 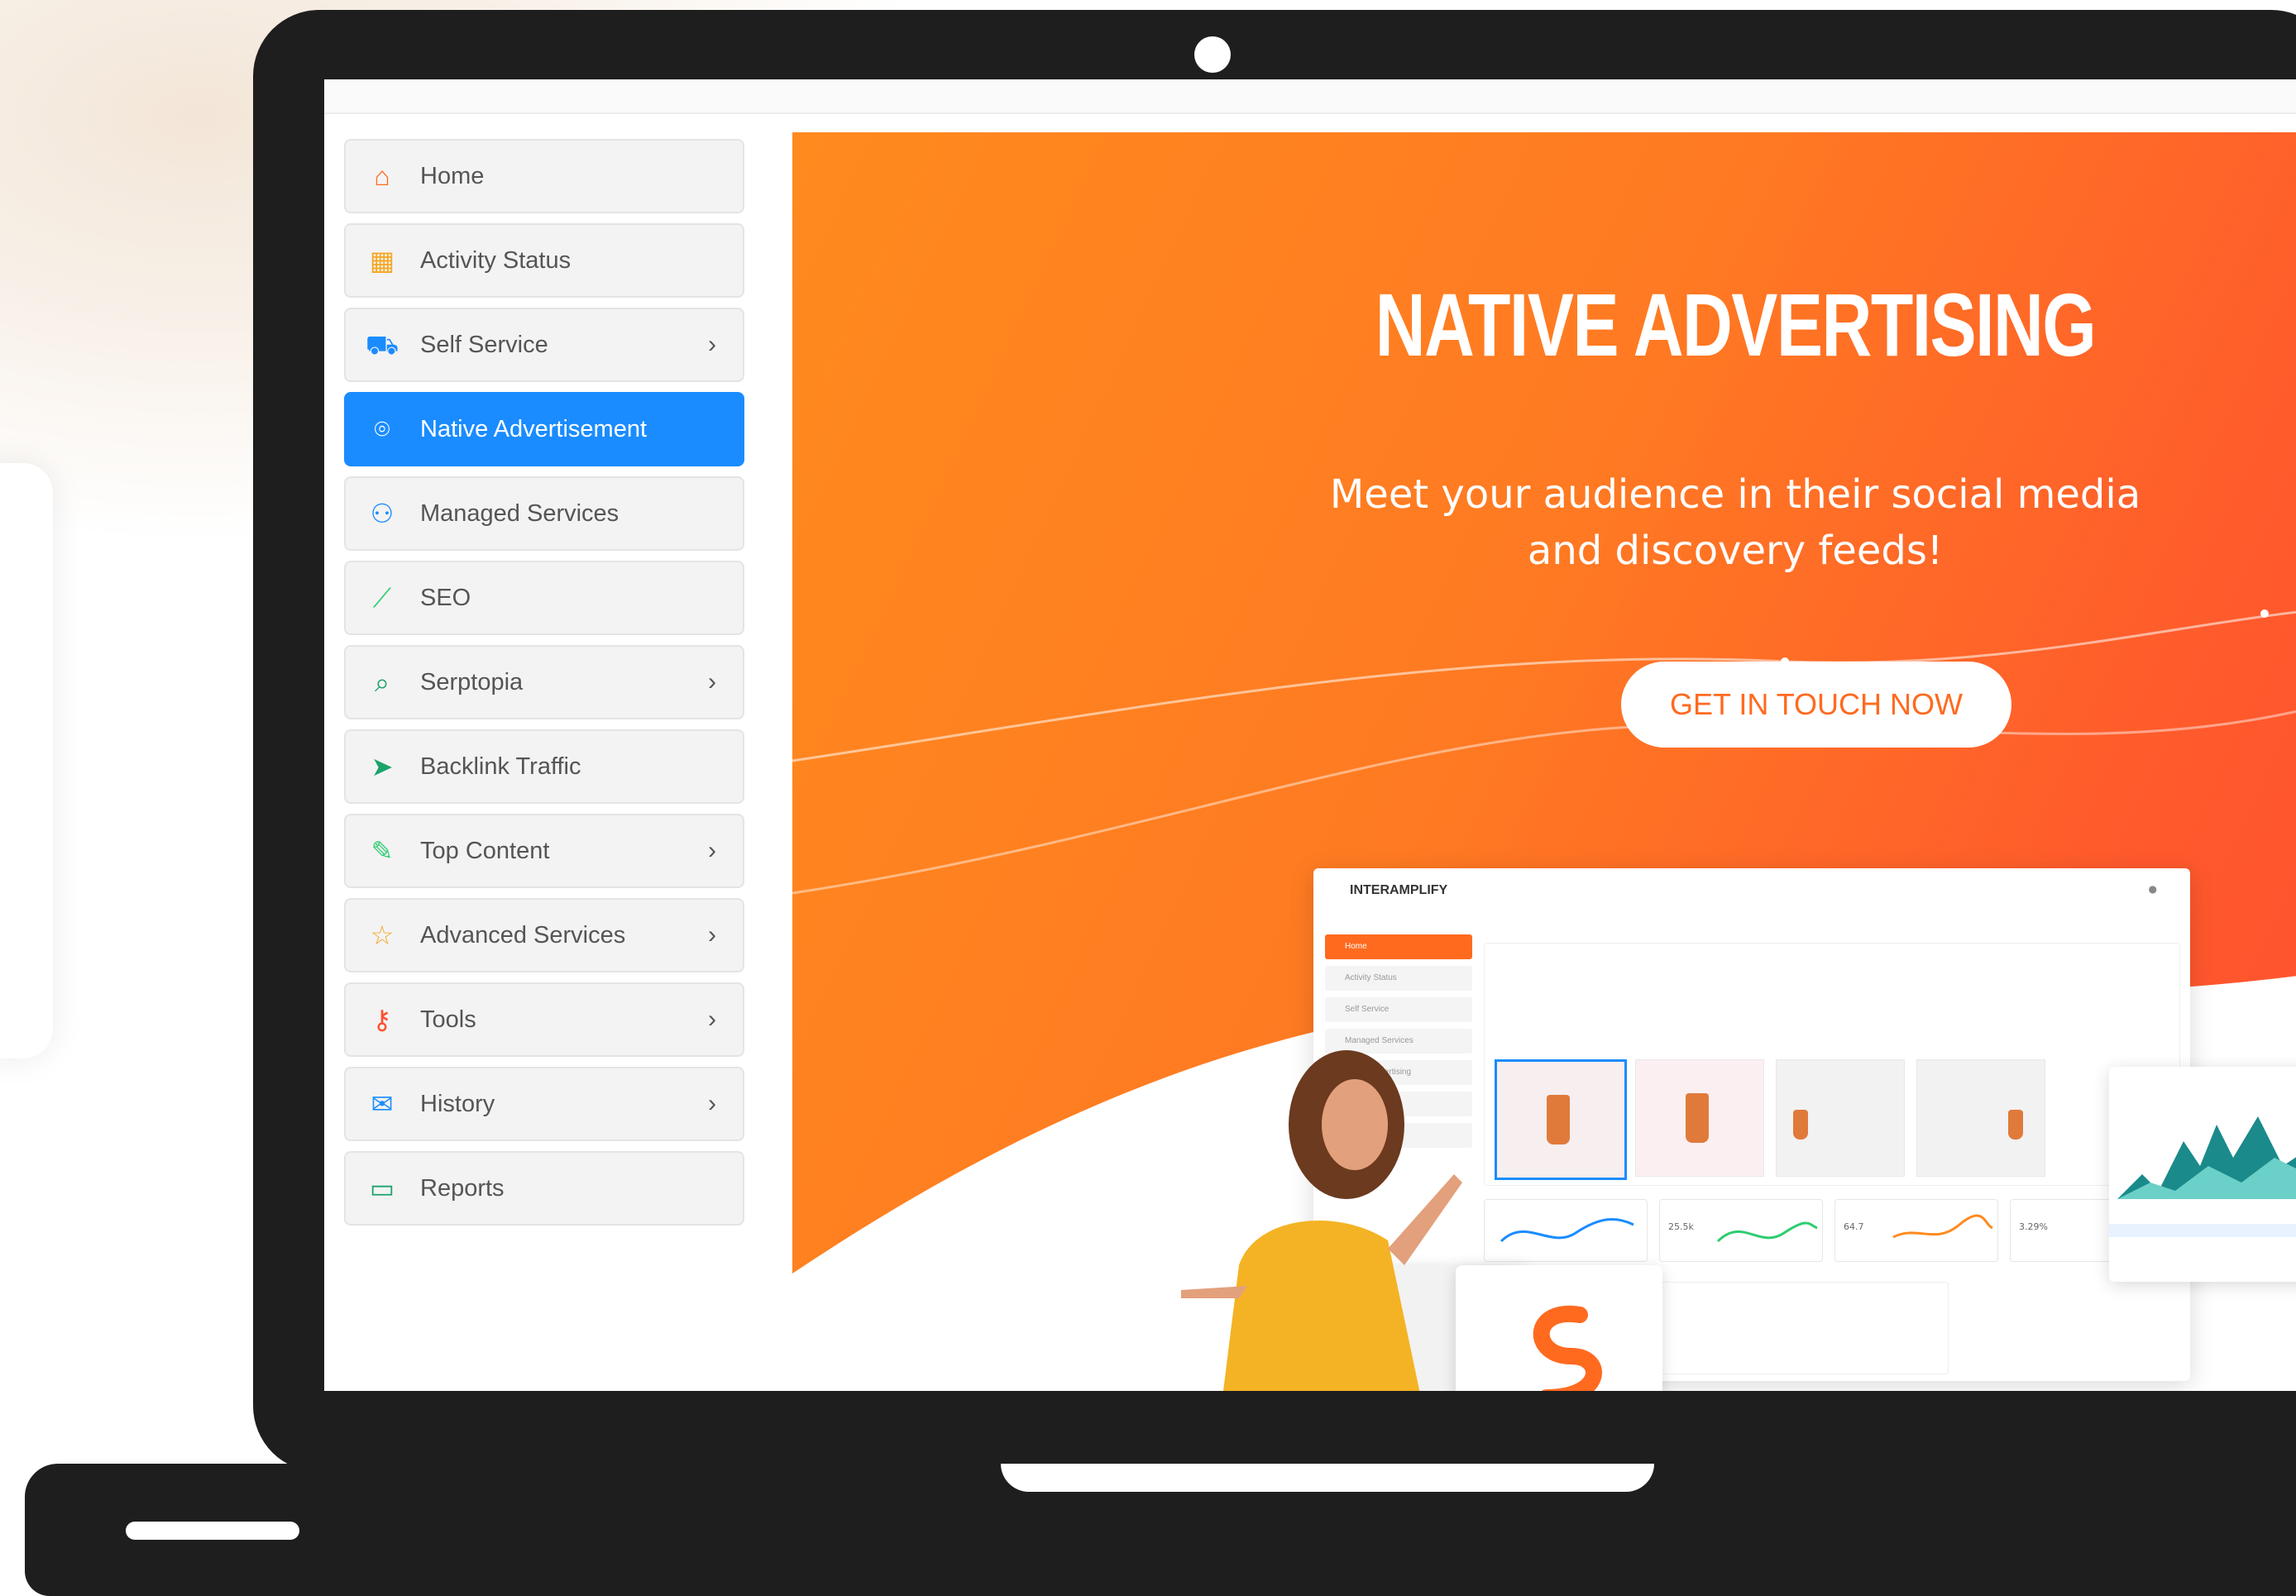 What do you see at coordinates (382, 260) in the screenshot?
I see `dashboard-icon: ▦` at bounding box center [382, 260].